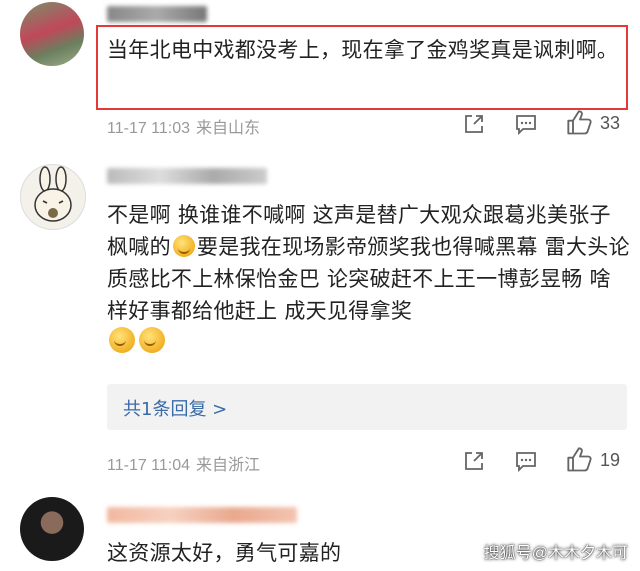 Image resolution: width=640 pixels, height=571 pixels. I want to click on bunny-icon, so click(53, 194).